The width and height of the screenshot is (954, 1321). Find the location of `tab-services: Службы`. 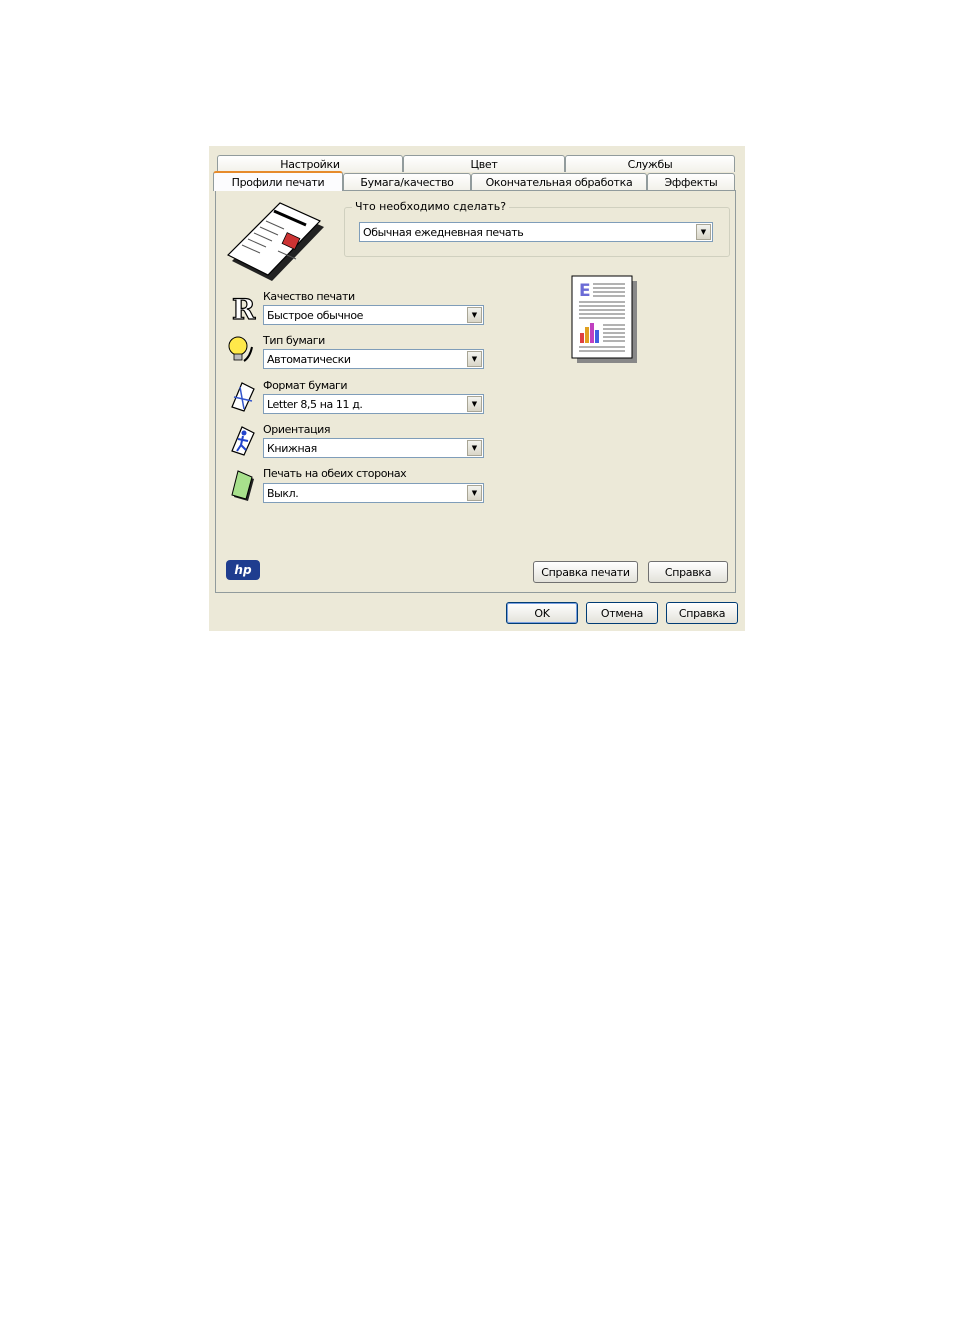

tab-services: Службы is located at coordinates (650, 163).